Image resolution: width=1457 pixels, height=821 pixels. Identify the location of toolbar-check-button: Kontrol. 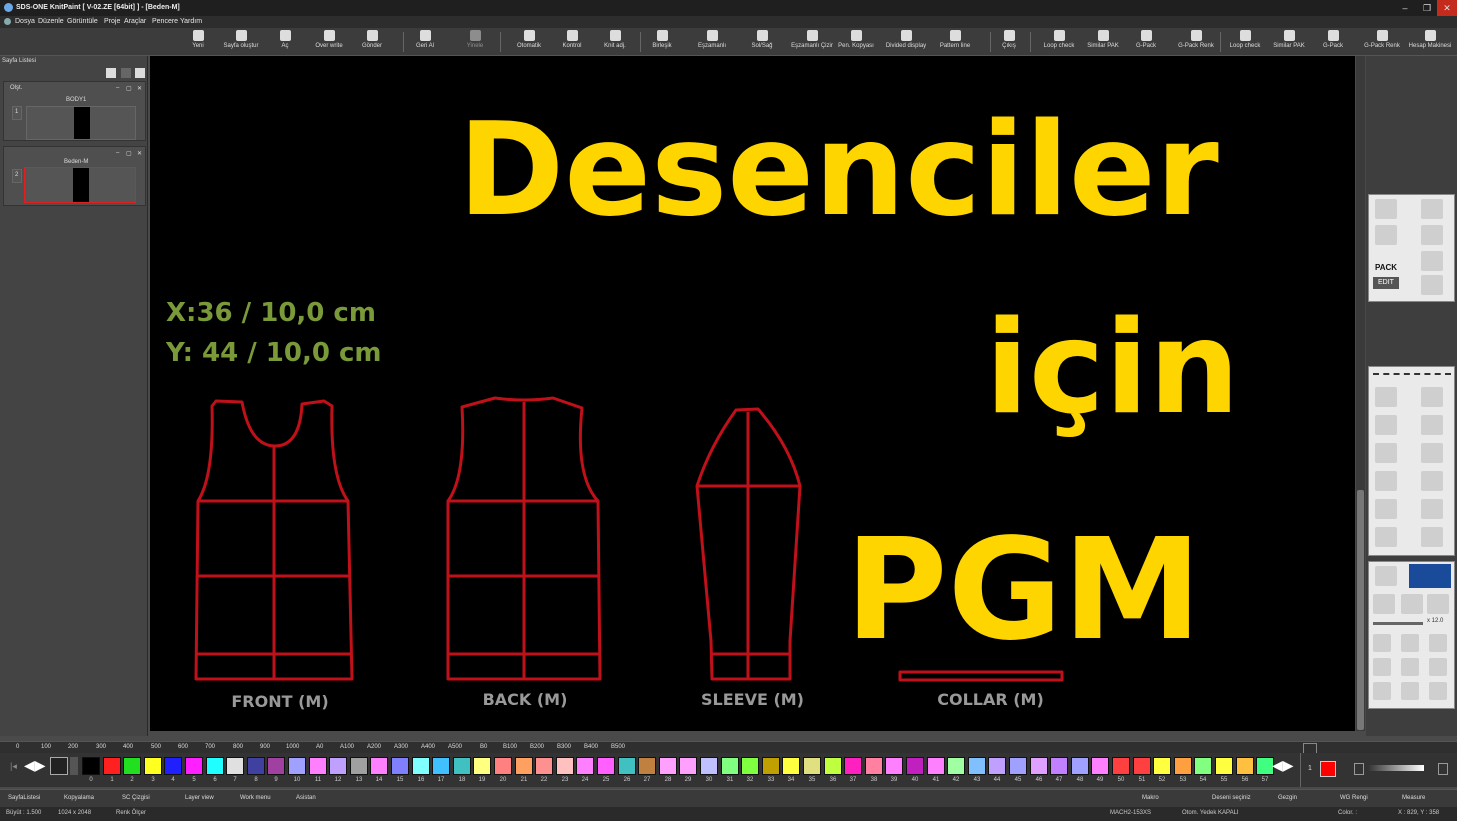
(572, 42).